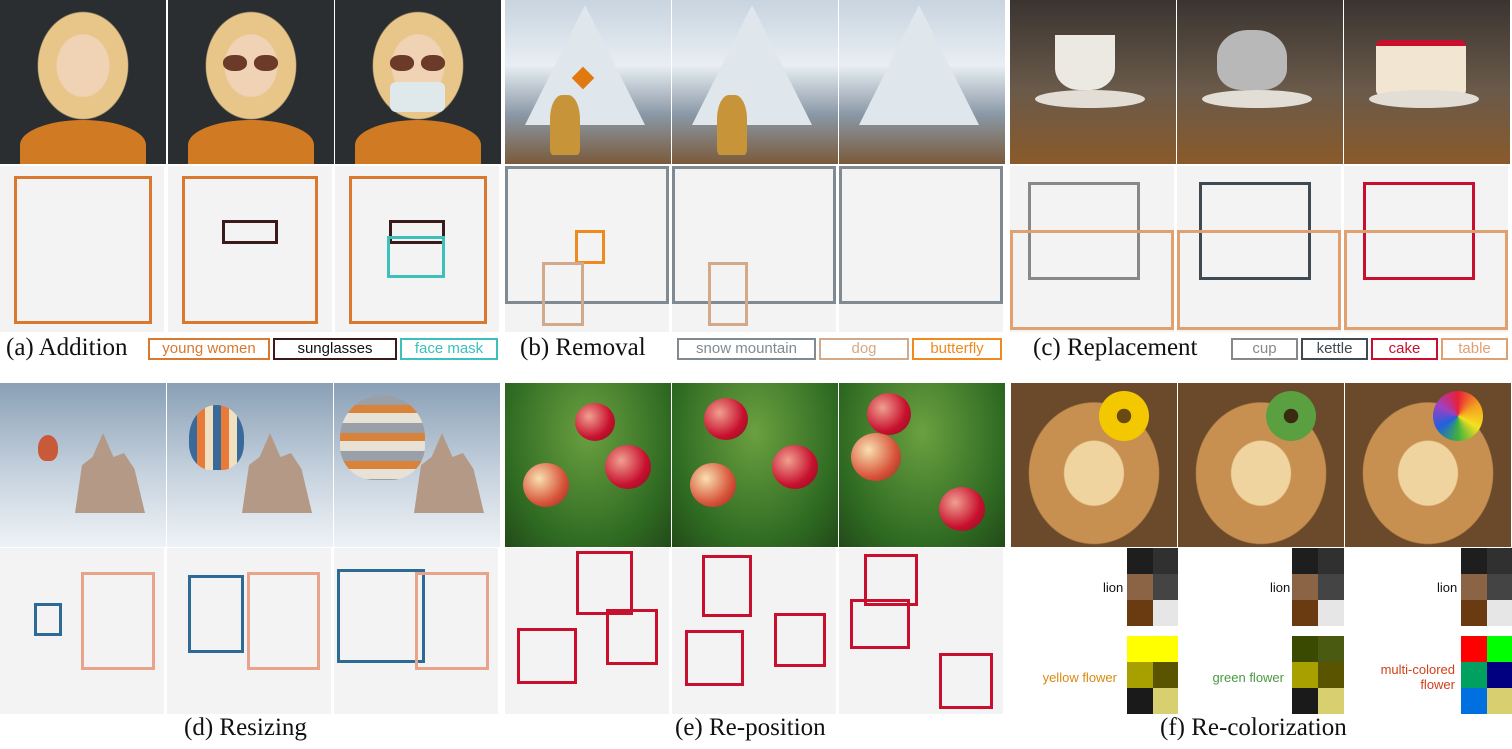 This screenshot has height=749, width=1512. What do you see at coordinates (1253, 727) in the screenshot?
I see `caption-recolorization: (f) Re-colorization` at bounding box center [1253, 727].